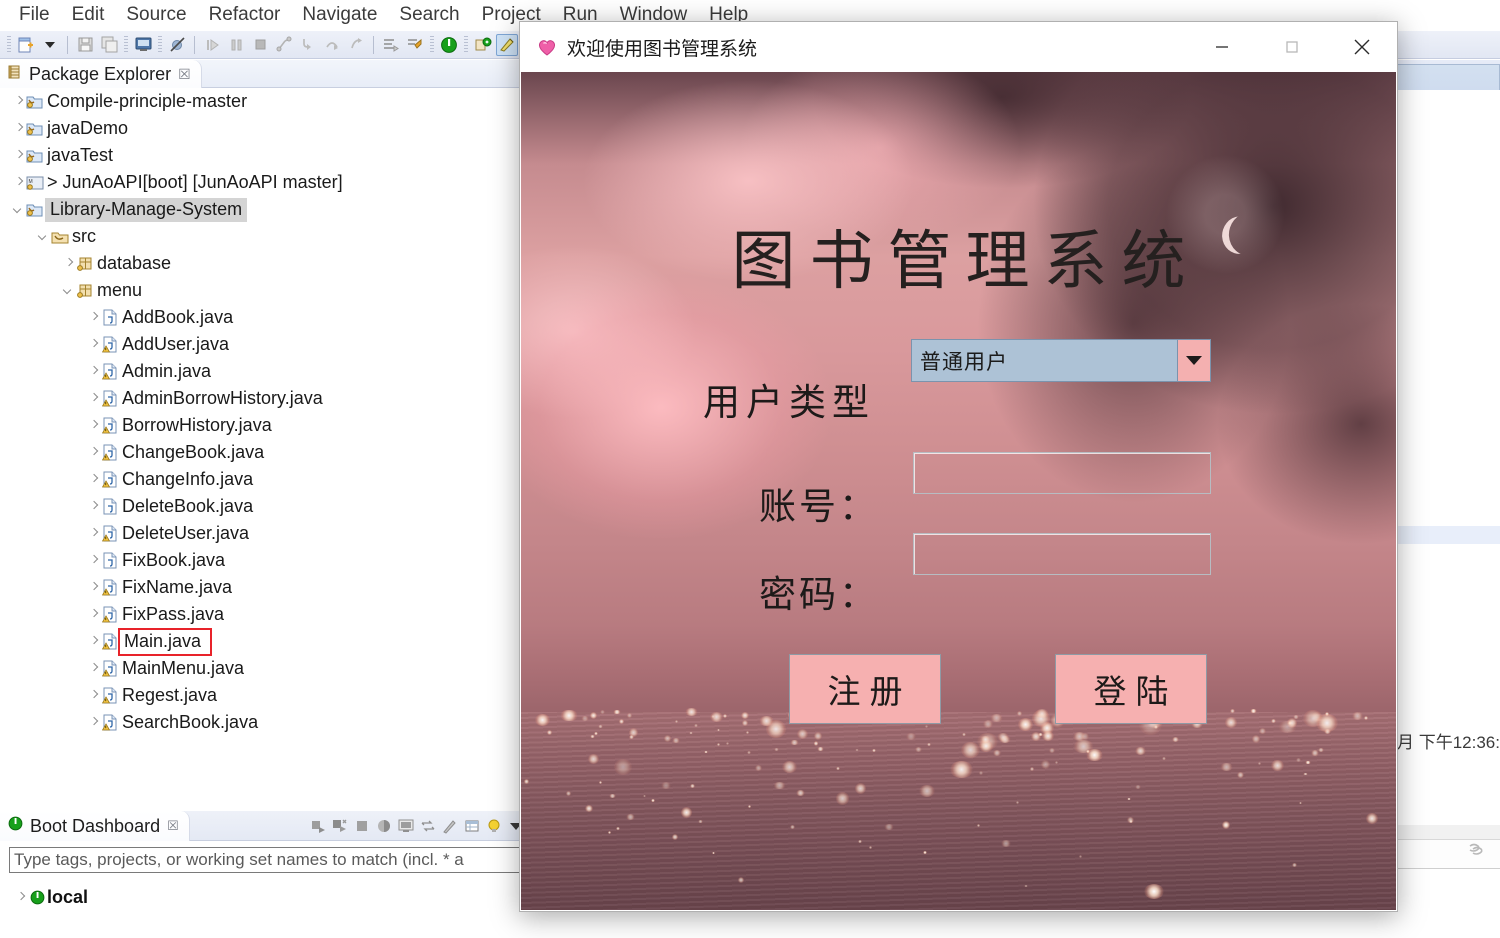 The height and width of the screenshot is (938, 1500). I want to click on menu-item-edit: Edit, so click(88, 16).